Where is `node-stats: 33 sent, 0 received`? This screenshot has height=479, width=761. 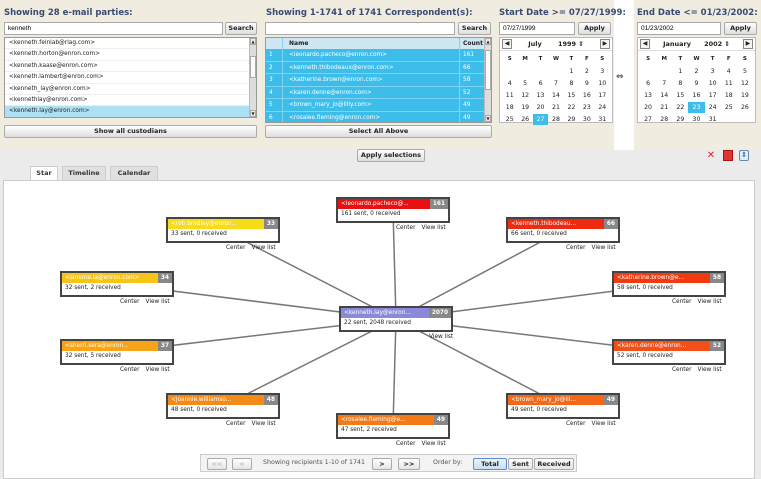
node-stats: 33 sent, 0 received is located at coordinates (199, 234).